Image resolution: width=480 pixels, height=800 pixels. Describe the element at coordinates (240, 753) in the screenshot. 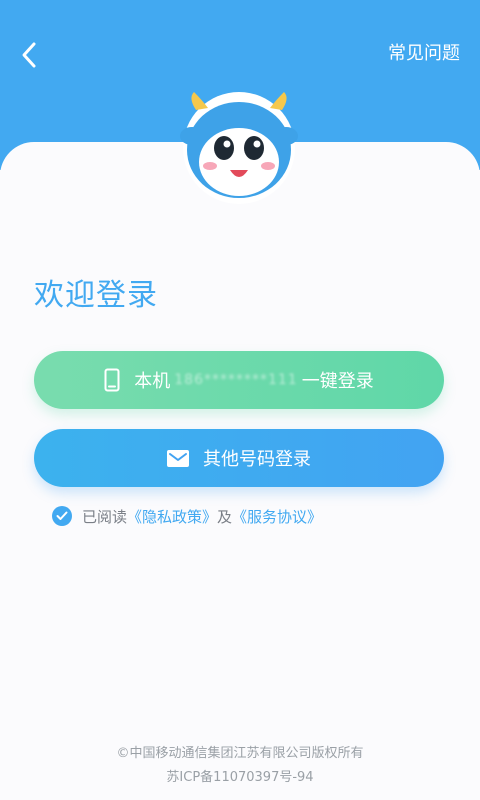

I see `footer-copyright: ©中国移动通信集团江苏有限公司版权所有` at that location.